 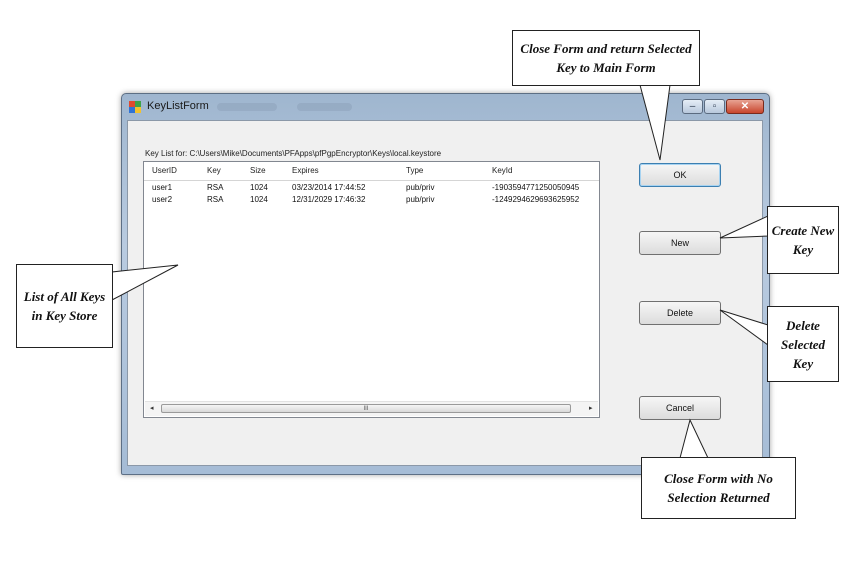 I want to click on delete-callout: Delete Selected Key, so click(x=803, y=344).